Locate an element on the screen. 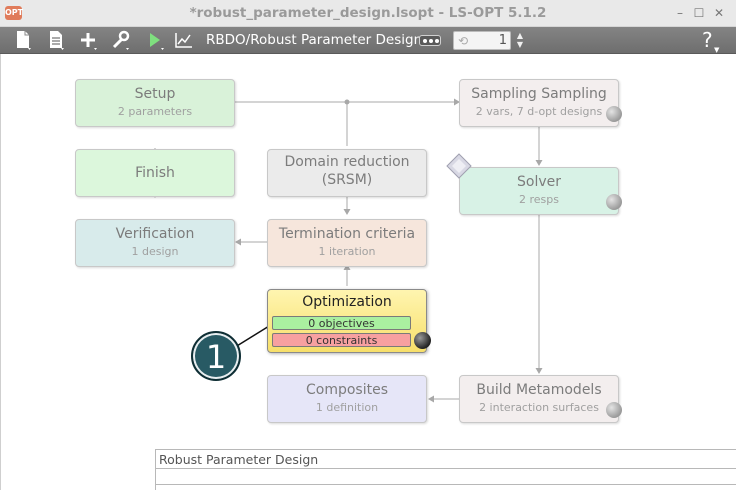  help-button: ? is located at coordinates (707, 40).